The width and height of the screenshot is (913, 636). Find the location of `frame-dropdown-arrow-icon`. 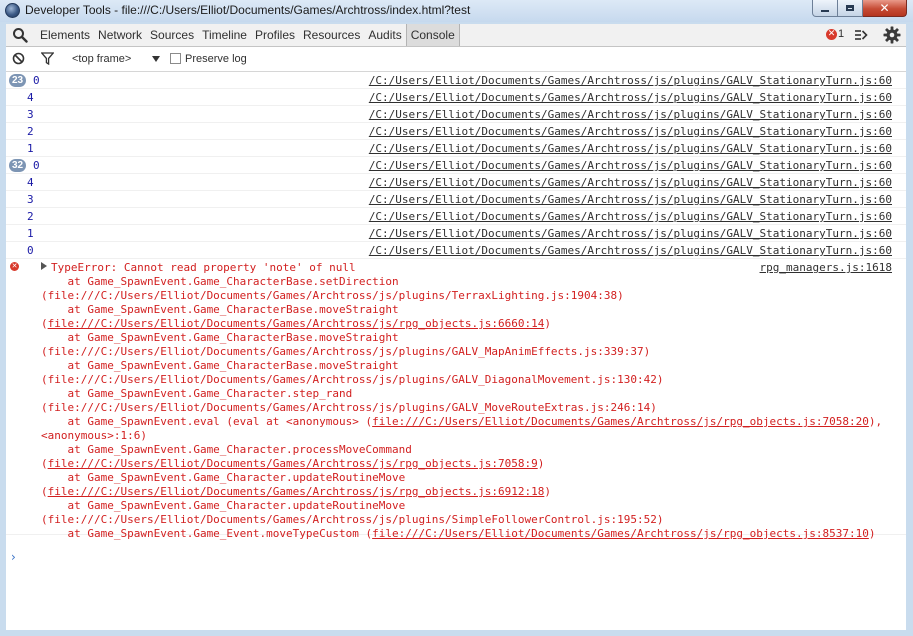

frame-dropdown-arrow-icon is located at coordinates (156, 59).